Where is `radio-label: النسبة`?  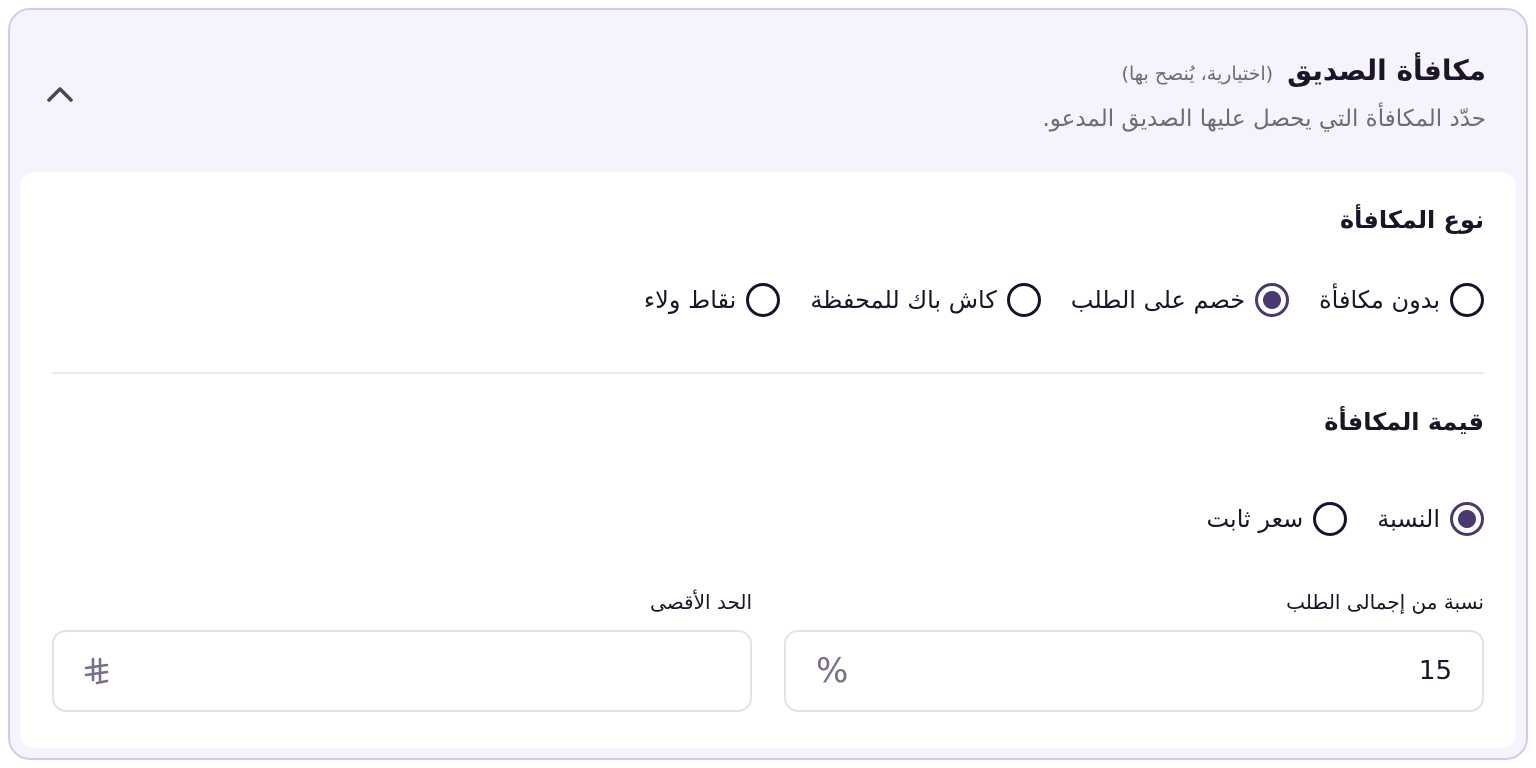 radio-label: النسبة is located at coordinates (1408, 519).